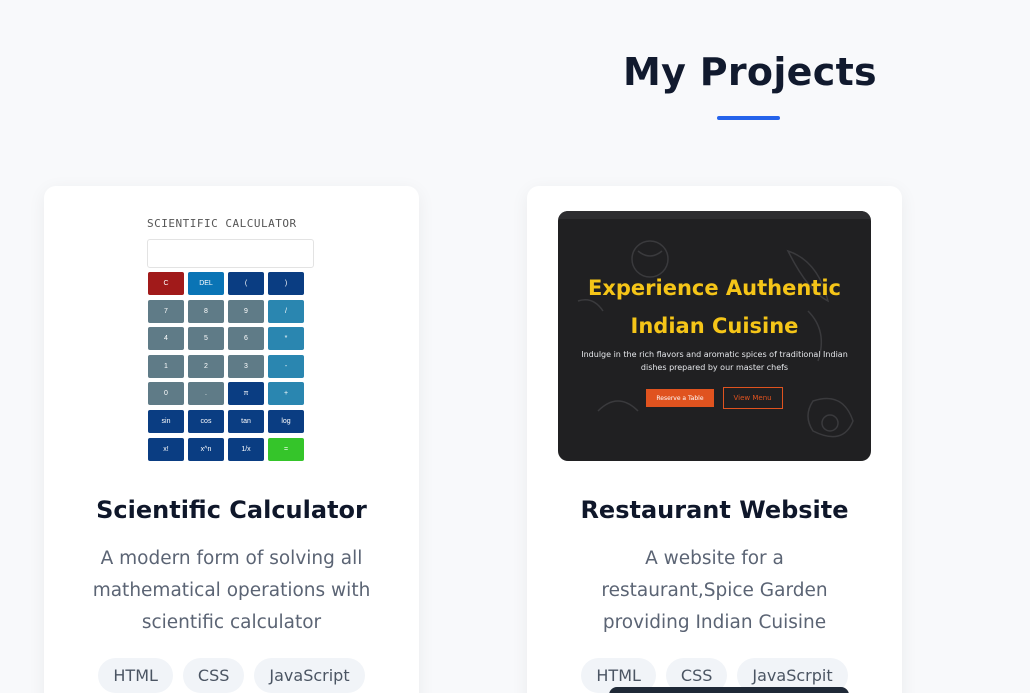 The width and height of the screenshot is (1030, 693). Describe the element at coordinates (231, 510) in the screenshot. I see `project-title: Scientific Calculator` at that location.